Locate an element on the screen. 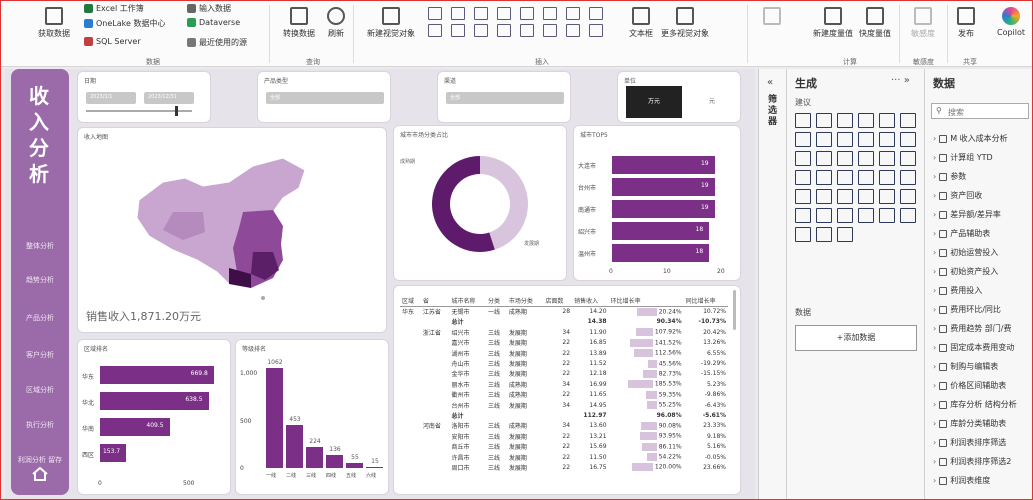 Image resolution: width=1033 pixels, height=500 pixels. table-row: 总计 112.97 96.08% -5.61% is located at coordinates (564, 415).